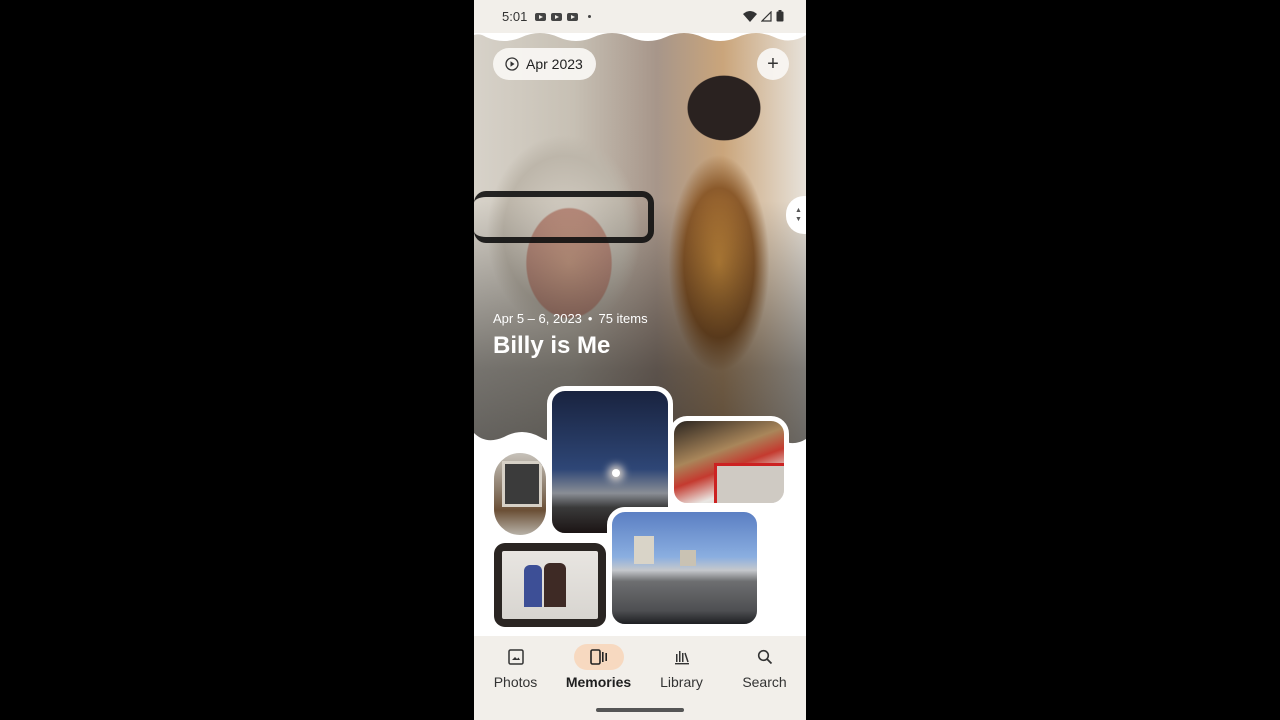 This screenshot has width=1280, height=720. I want to click on memory-date-range: Apr 5 – 6, 2023, so click(537, 318).